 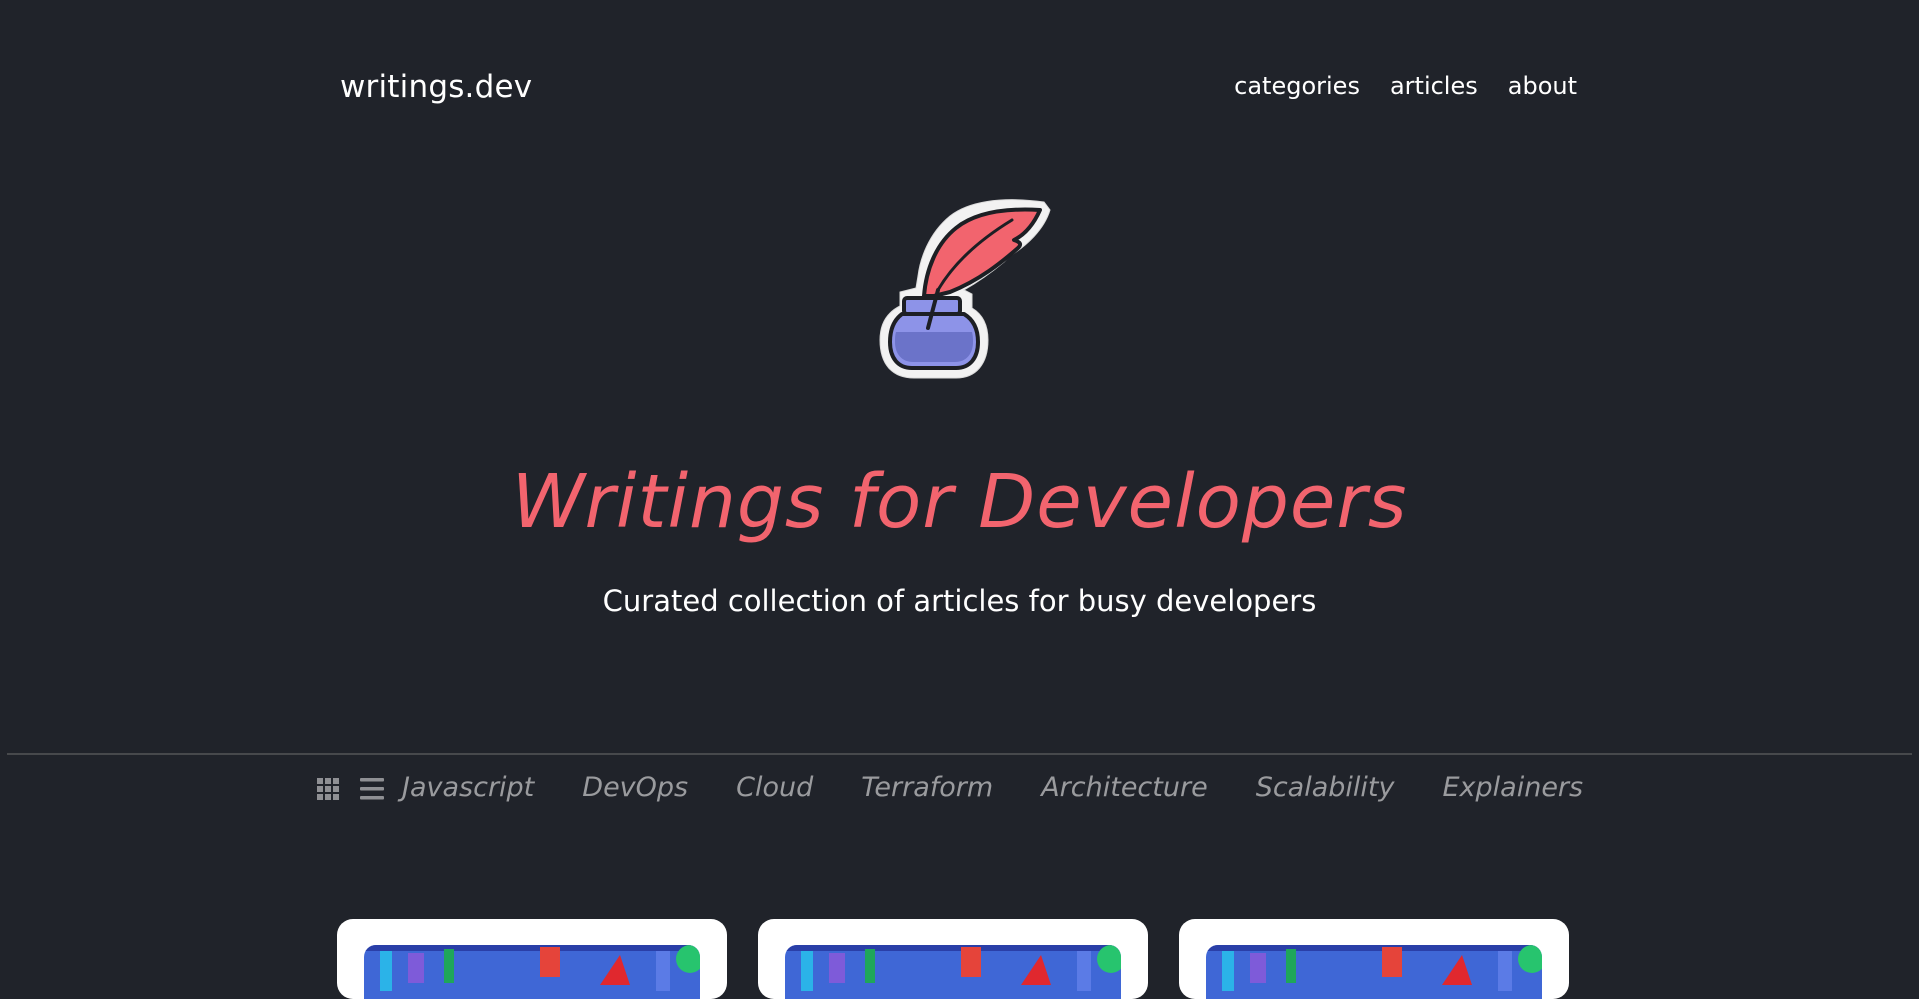 I want to click on nav-link-categories: categories, so click(x=1297, y=86).